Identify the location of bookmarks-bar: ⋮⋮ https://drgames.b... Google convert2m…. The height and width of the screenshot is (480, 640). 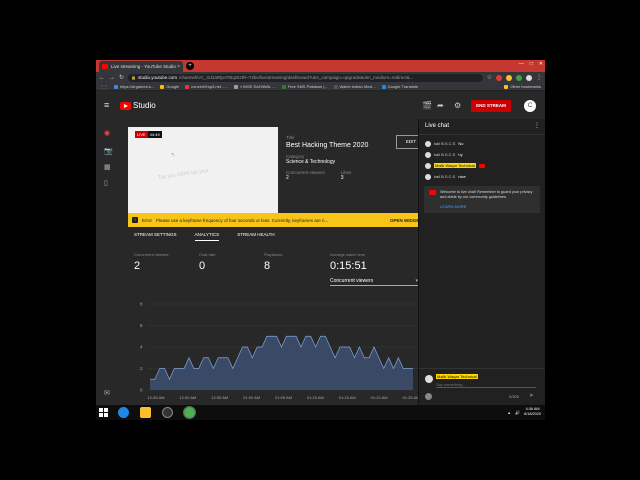
(320, 87).